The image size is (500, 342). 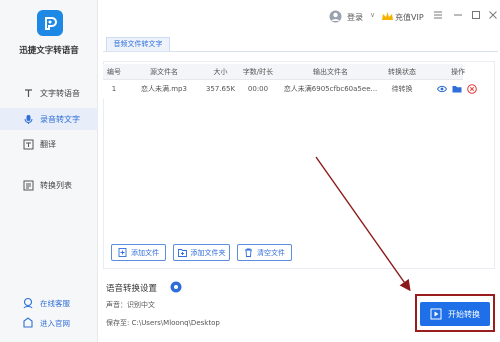 What do you see at coordinates (60, 119) in the screenshot?
I see `sidebar-item-label: 录音转文字` at bounding box center [60, 119].